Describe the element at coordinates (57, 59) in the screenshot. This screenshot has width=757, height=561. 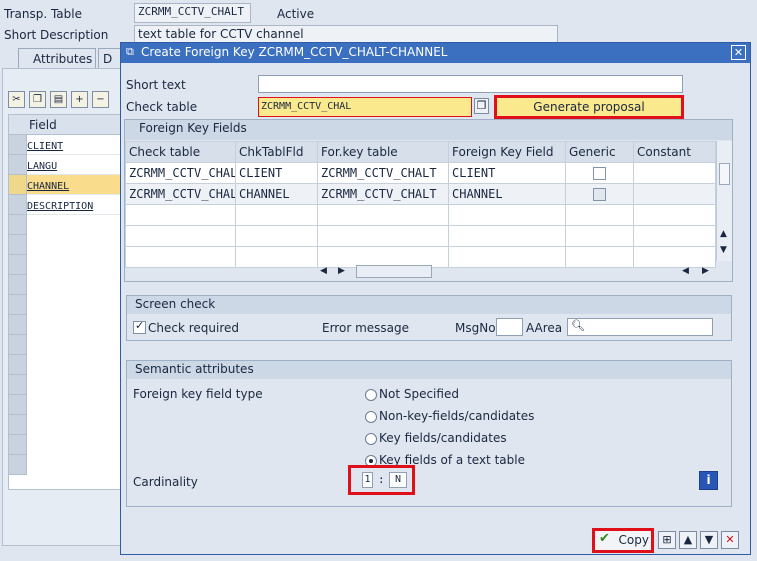
I see `tab-attributes: Attributes` at that location.